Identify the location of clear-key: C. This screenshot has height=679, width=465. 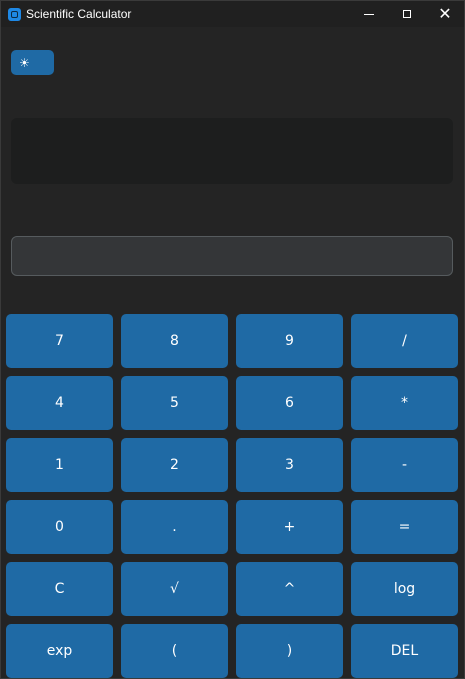
(59, 589).